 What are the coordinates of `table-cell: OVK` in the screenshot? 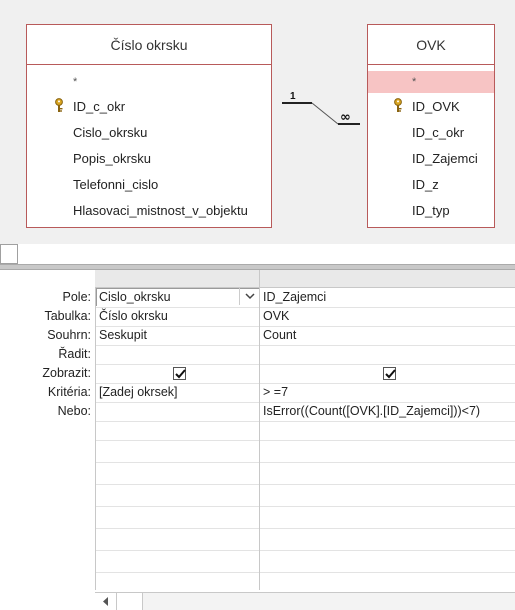 It's located at (387, 316).